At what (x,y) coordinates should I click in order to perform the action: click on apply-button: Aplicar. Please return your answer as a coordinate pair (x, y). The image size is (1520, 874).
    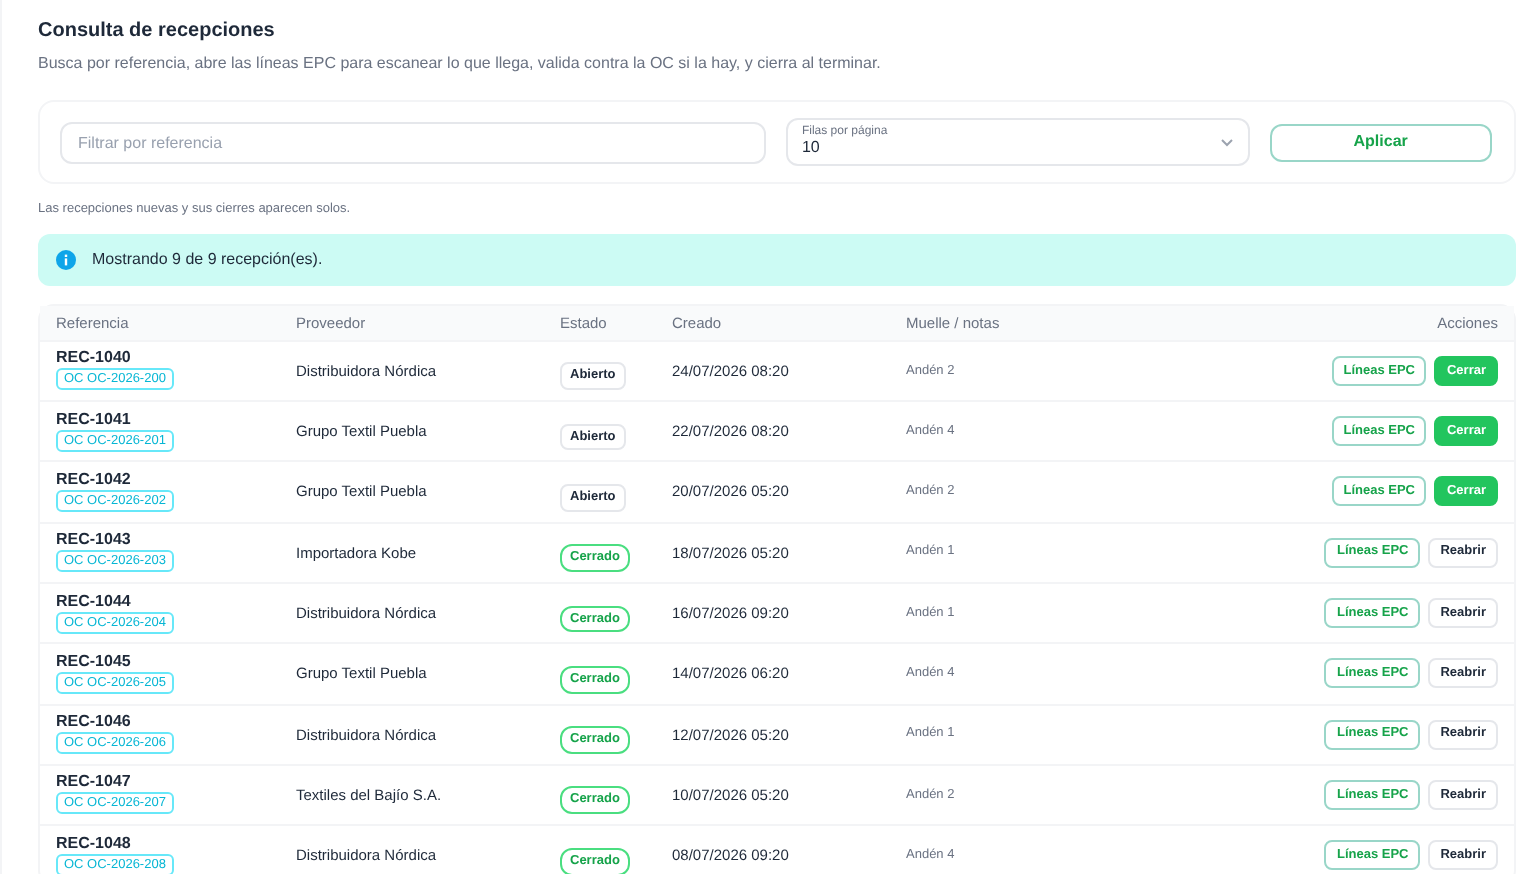
    Looking at the image, I should click on (1380, 142).